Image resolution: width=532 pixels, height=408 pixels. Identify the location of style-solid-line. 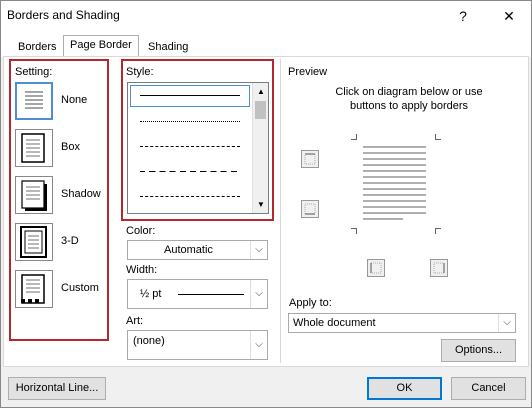
(190, 95).